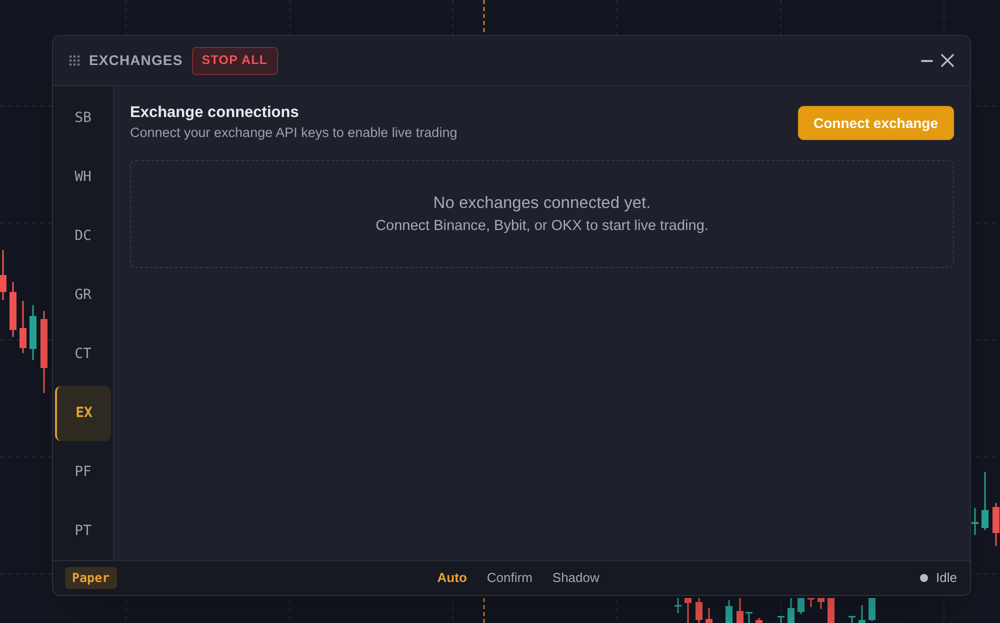 Image resolution: width=1000 pixels, height=623 pixels. I want to click on minimize-icon, so click(926, 61).